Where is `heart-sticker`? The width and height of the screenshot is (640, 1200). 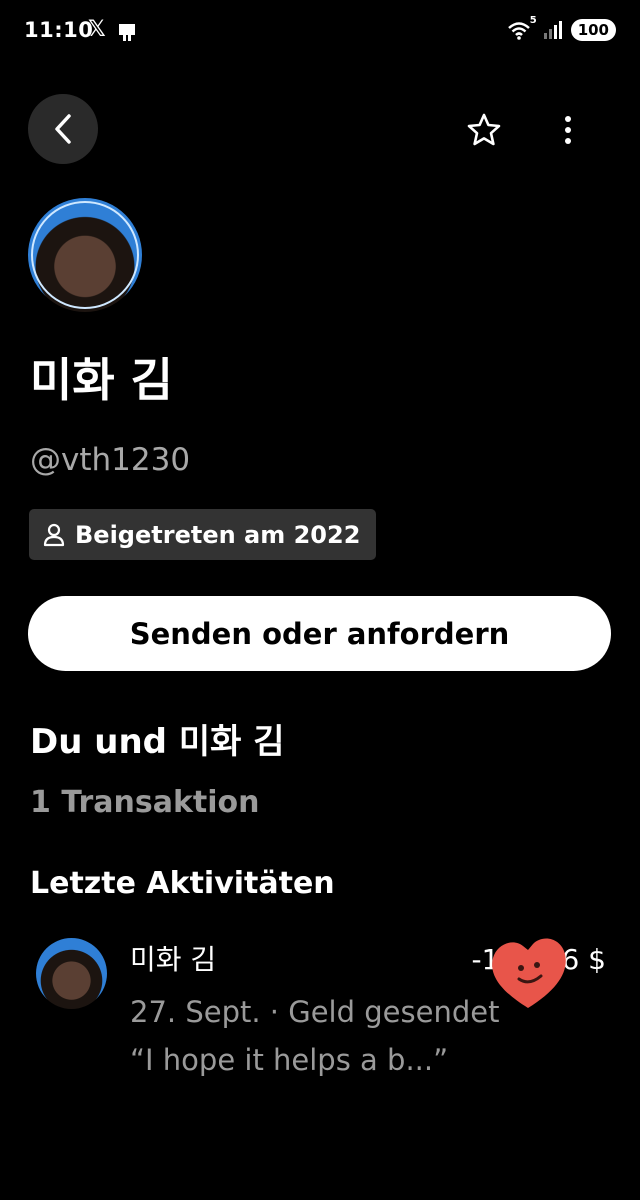 heart-sticker is located at coordinates (529, 973).